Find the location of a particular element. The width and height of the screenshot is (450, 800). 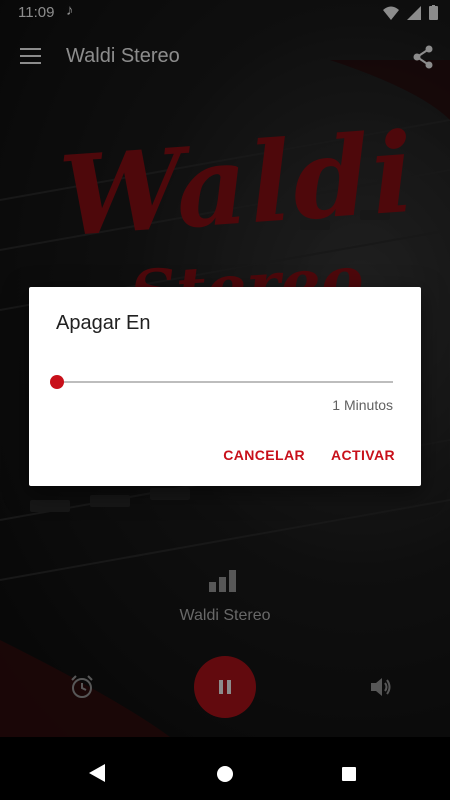

dialog-actions: CANCELAR ACTIVAR is located at coordinates (309, 455).